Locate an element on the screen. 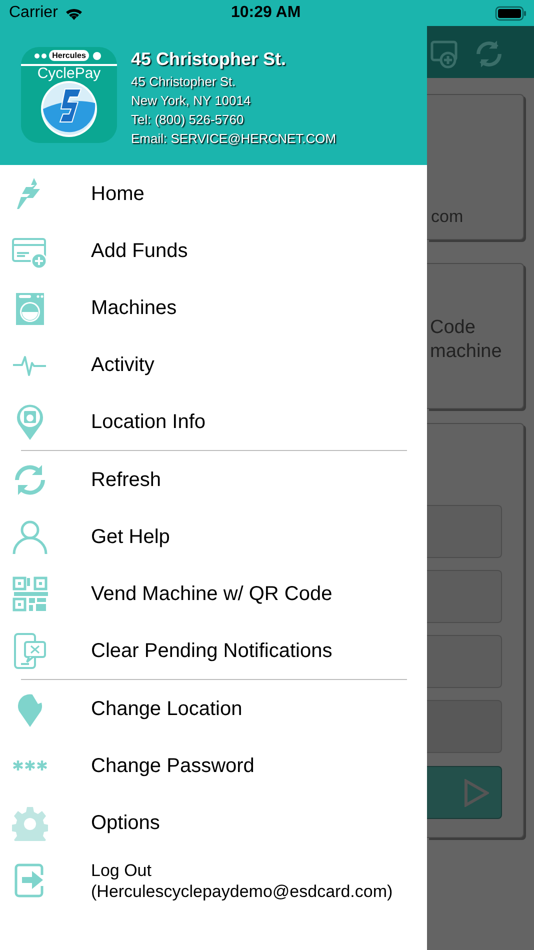  menu-item: Log Out (Herculescyclepaydemo@esdcard.com) is located at coordinates (213, 879).